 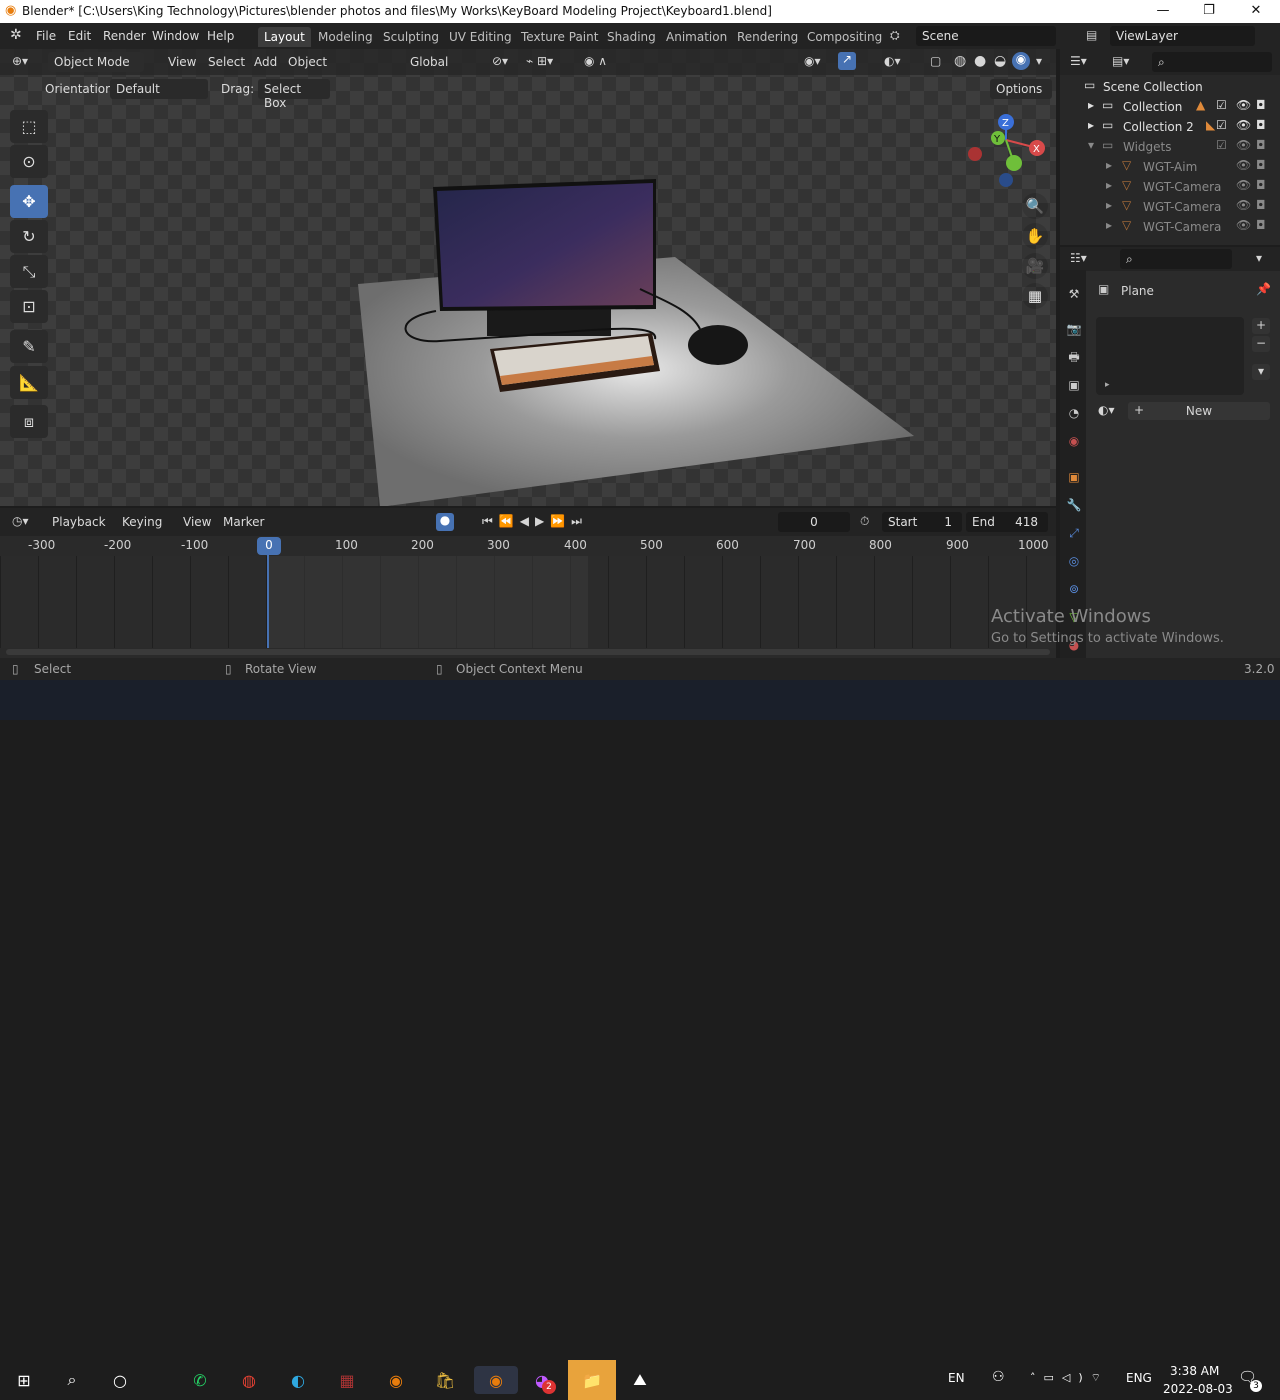 What do you see at coordinates (124, 36) in the screenshot?
I see `menu-render: Render` at bounding box center [124, 36].